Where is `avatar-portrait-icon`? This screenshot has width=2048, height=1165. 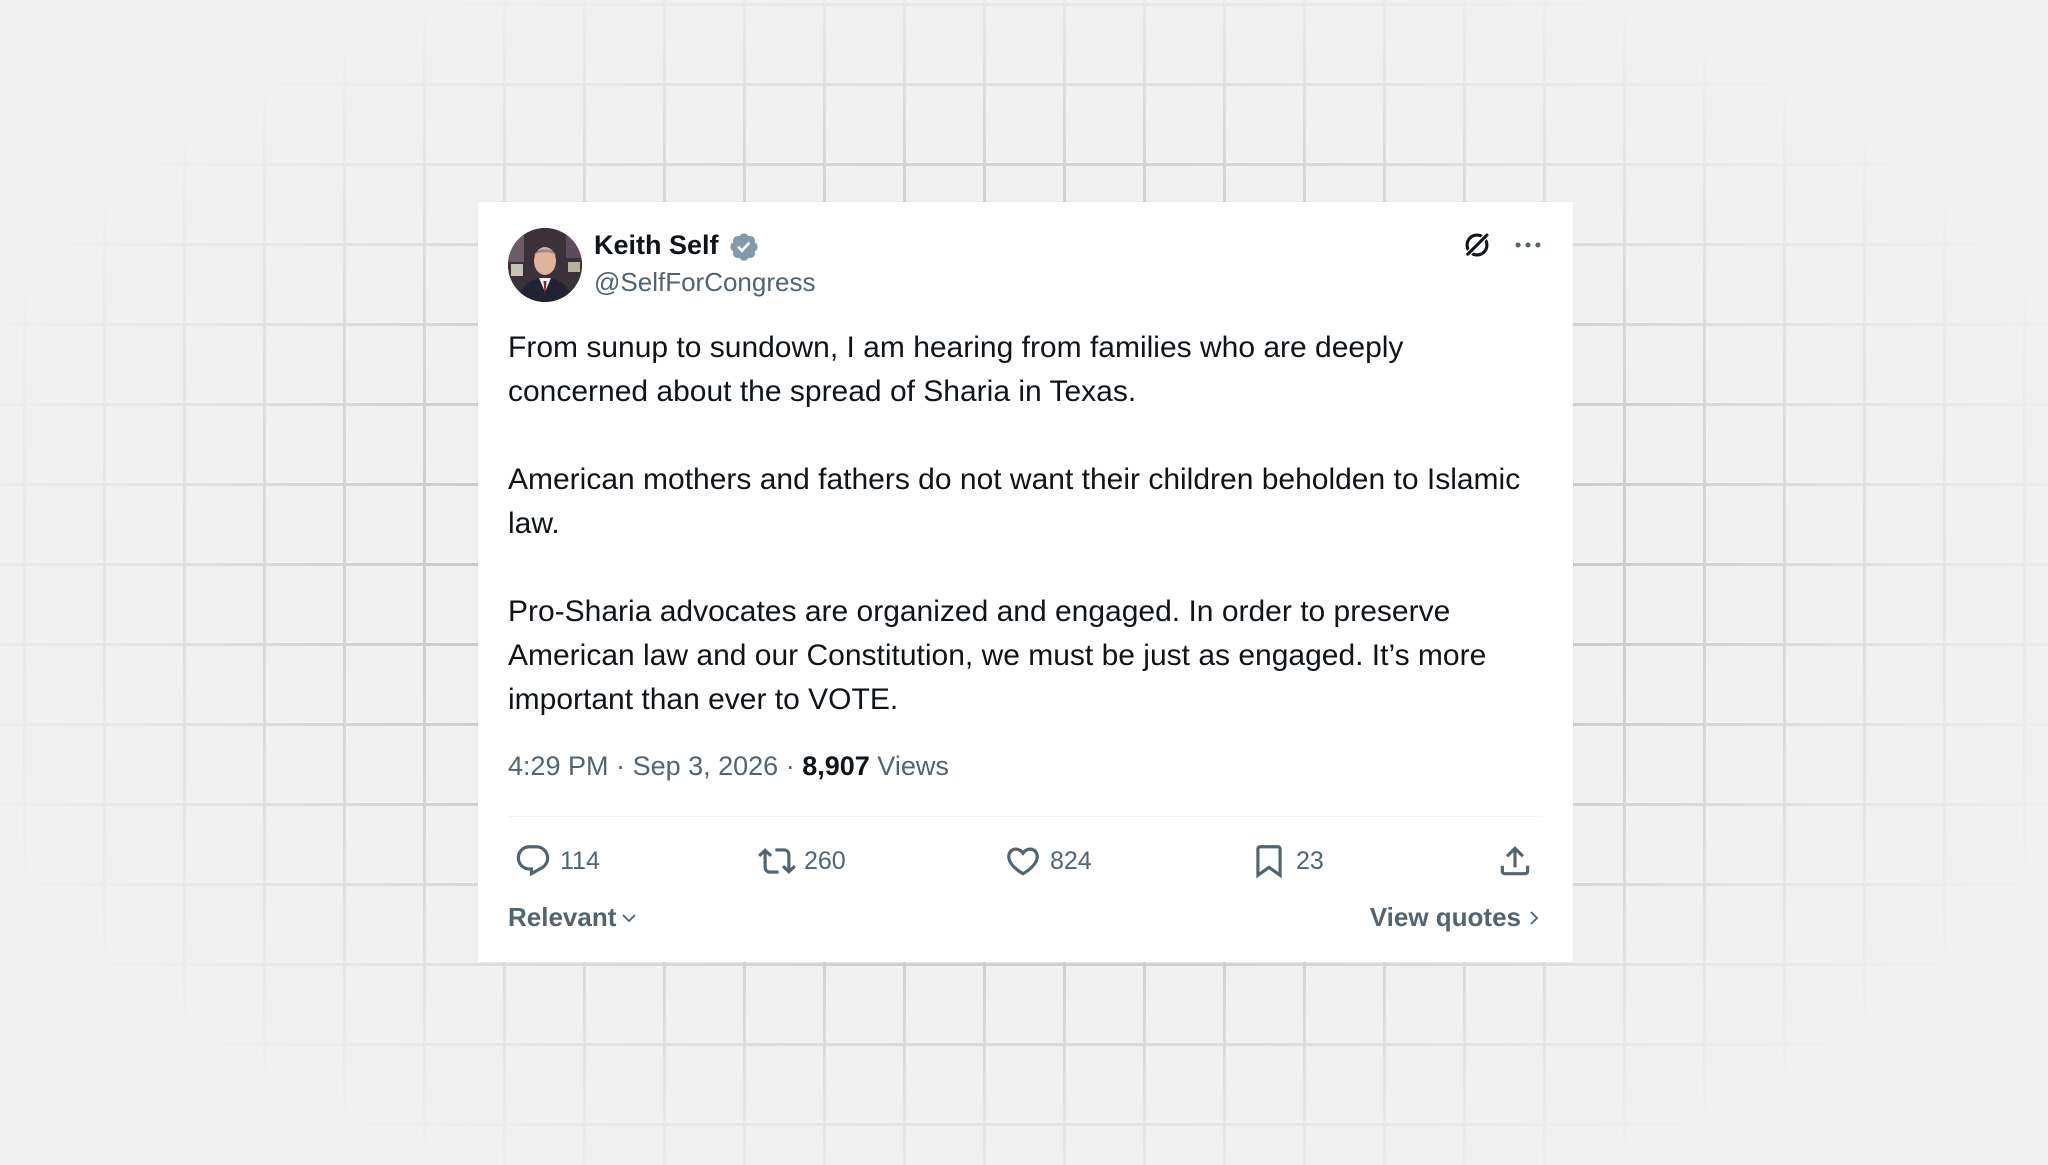 avatar-portrait-icon is located at coordinates (545, 265).